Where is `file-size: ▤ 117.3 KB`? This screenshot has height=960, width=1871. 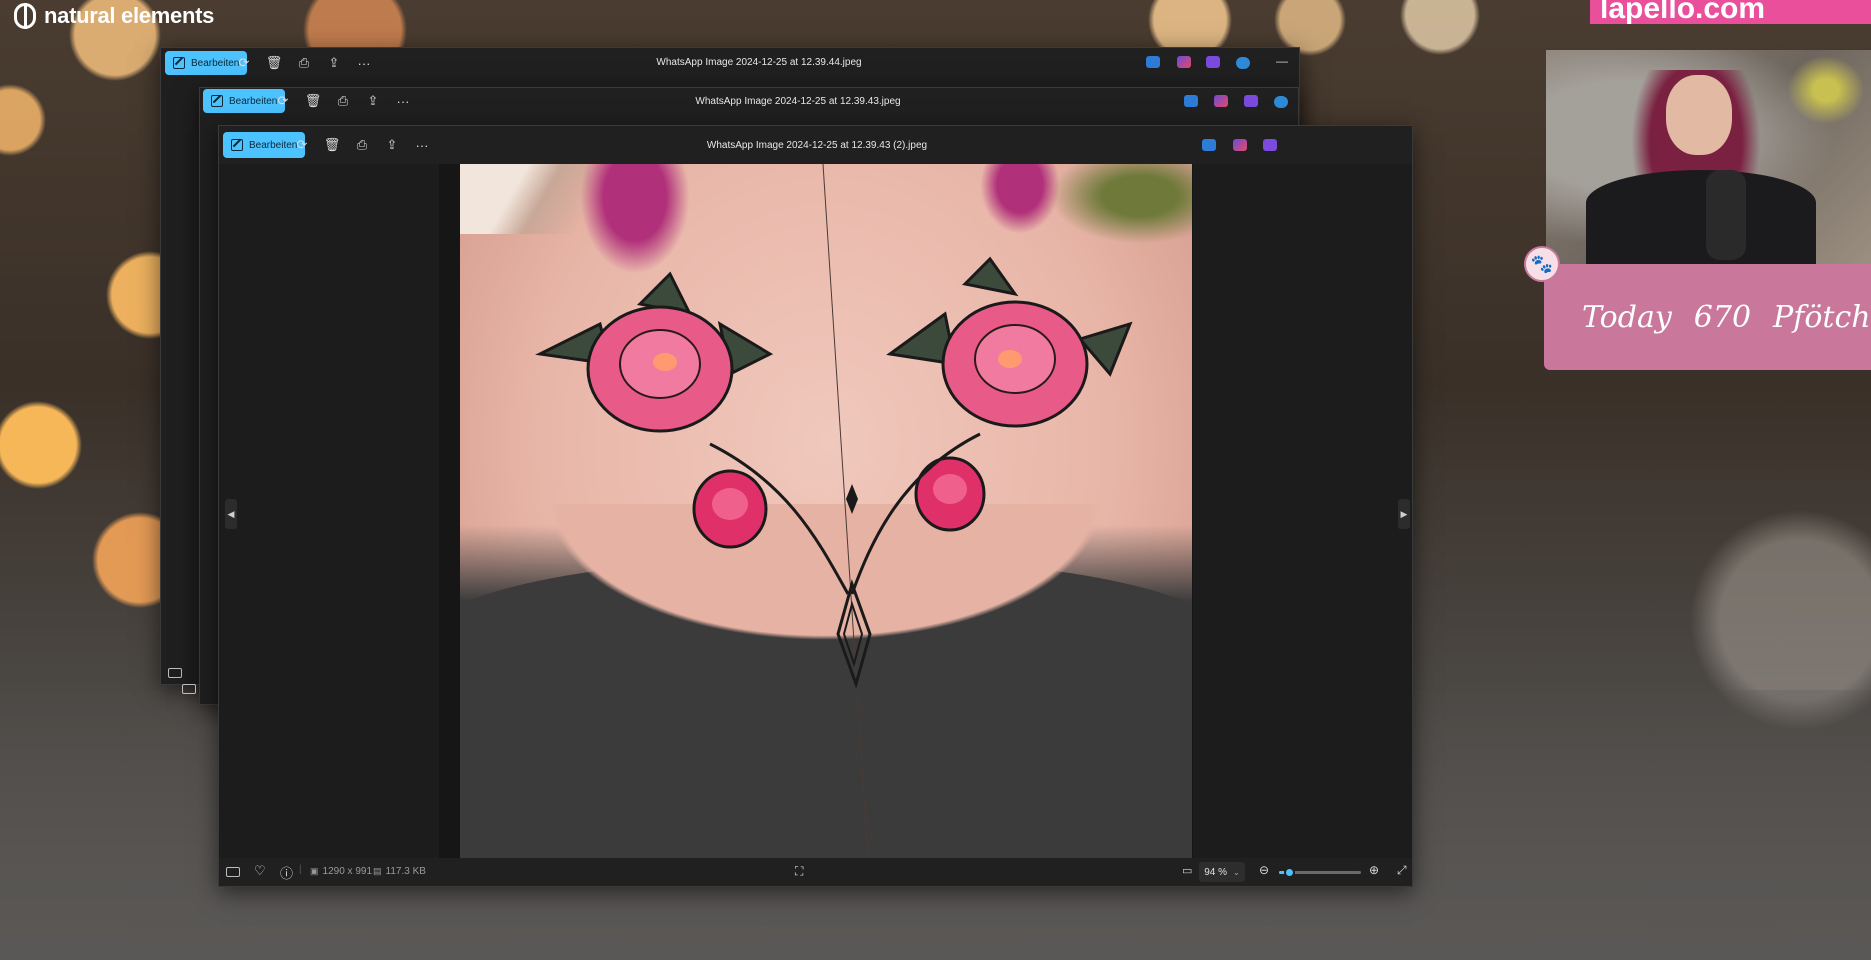 file-size: ▤ 117.3 KB is located at coordinates (399, 871).